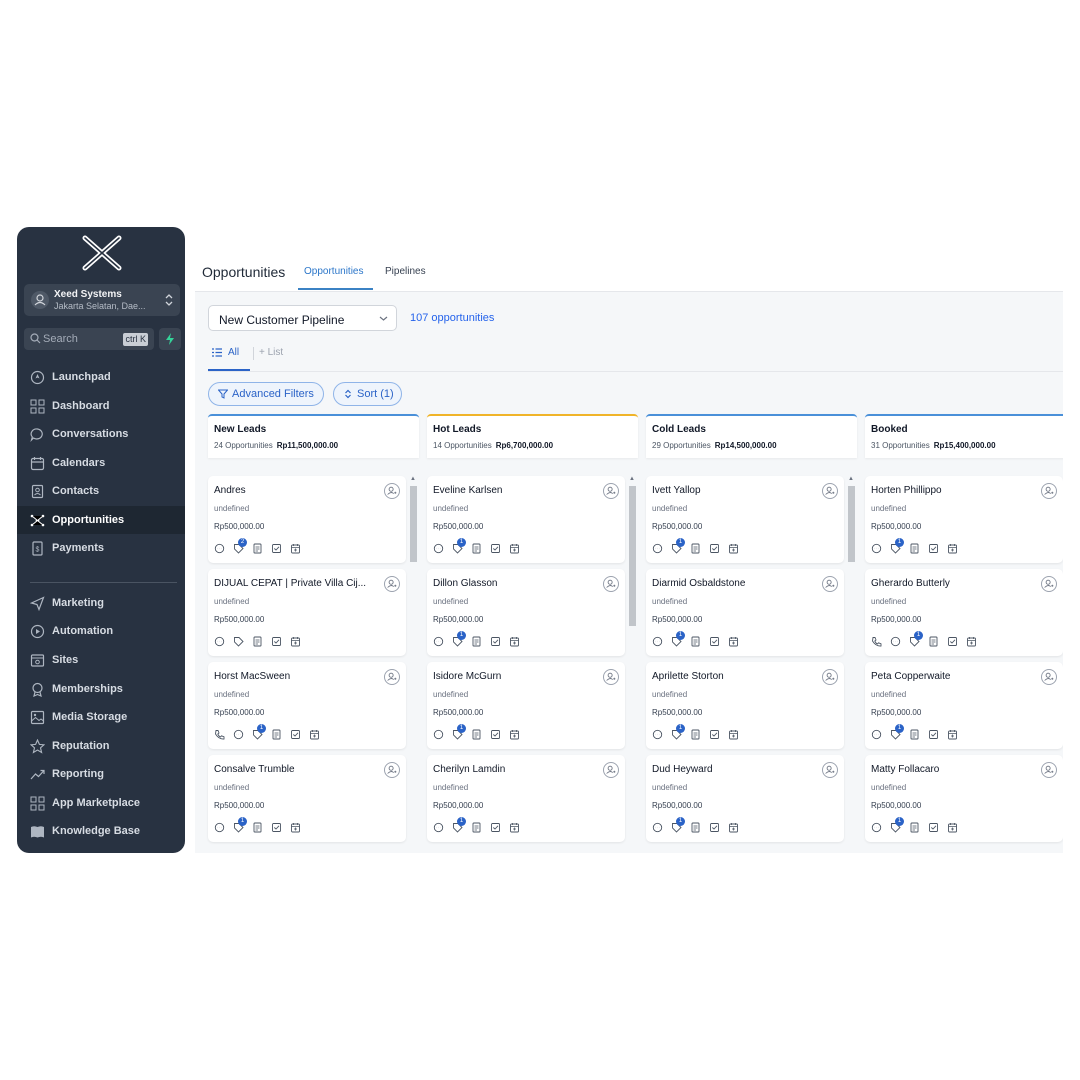 The height and width of the screenshot is (1080, 1080). What do you see at coordinates (964, 798) in the screenshot?
I see `opportunity-card: Matty Follacaro undefined Rp500,000.00 1` at bounding box center [964, 798].